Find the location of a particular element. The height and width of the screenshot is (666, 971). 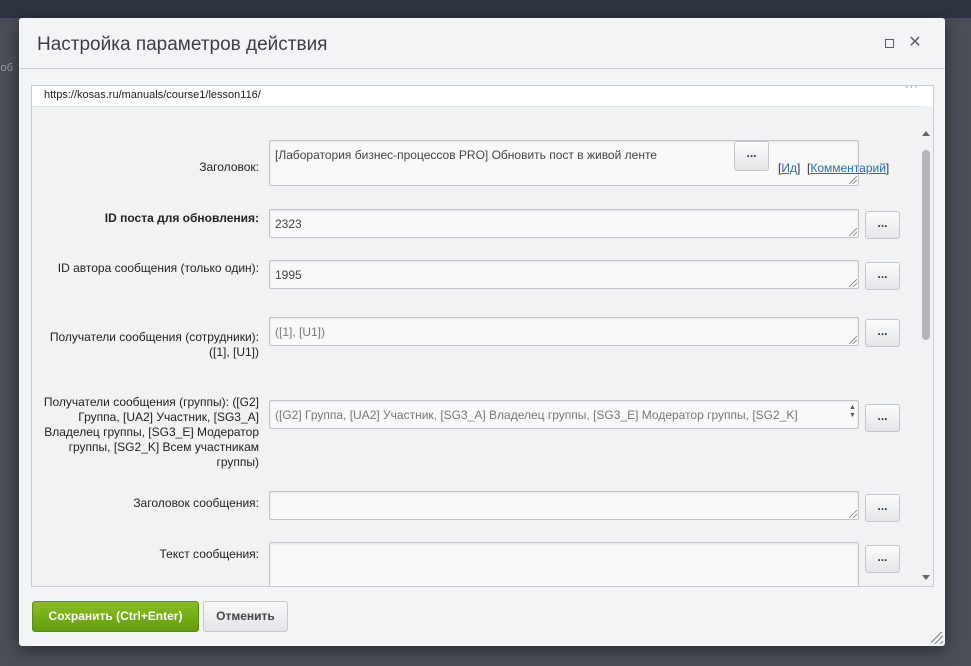

maximize-icon is located at coordinates (889, 43).